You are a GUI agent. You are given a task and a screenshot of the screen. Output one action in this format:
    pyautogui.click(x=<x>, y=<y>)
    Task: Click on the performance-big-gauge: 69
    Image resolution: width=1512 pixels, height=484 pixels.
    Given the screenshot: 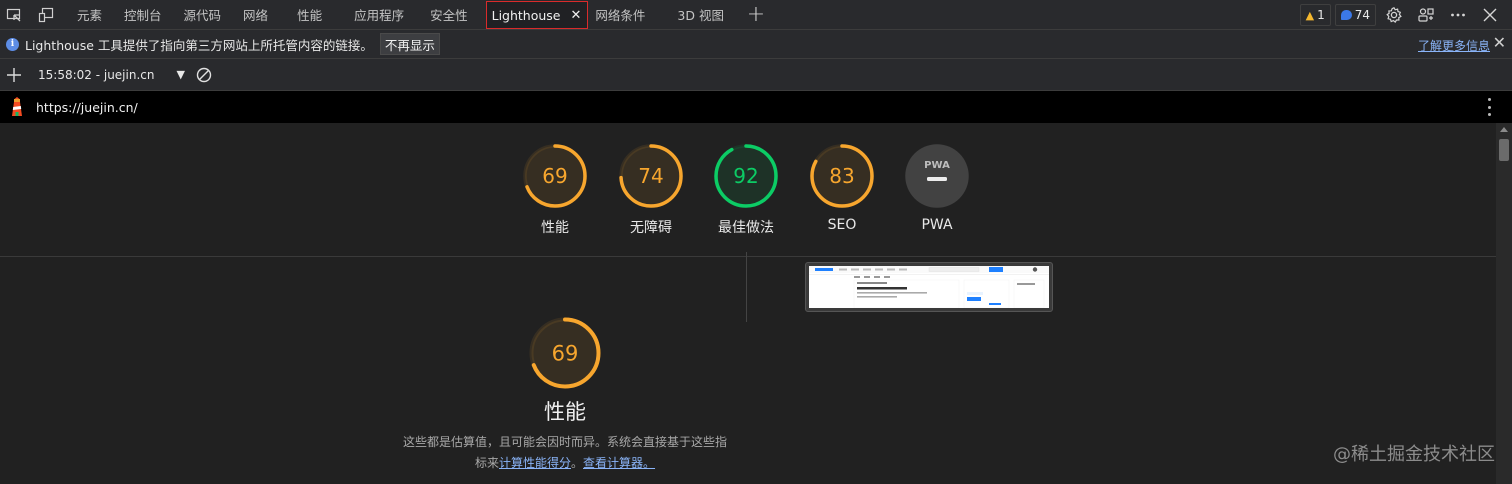 What is the action you would take?
    pyautogui.click(x=565, y=354)
    